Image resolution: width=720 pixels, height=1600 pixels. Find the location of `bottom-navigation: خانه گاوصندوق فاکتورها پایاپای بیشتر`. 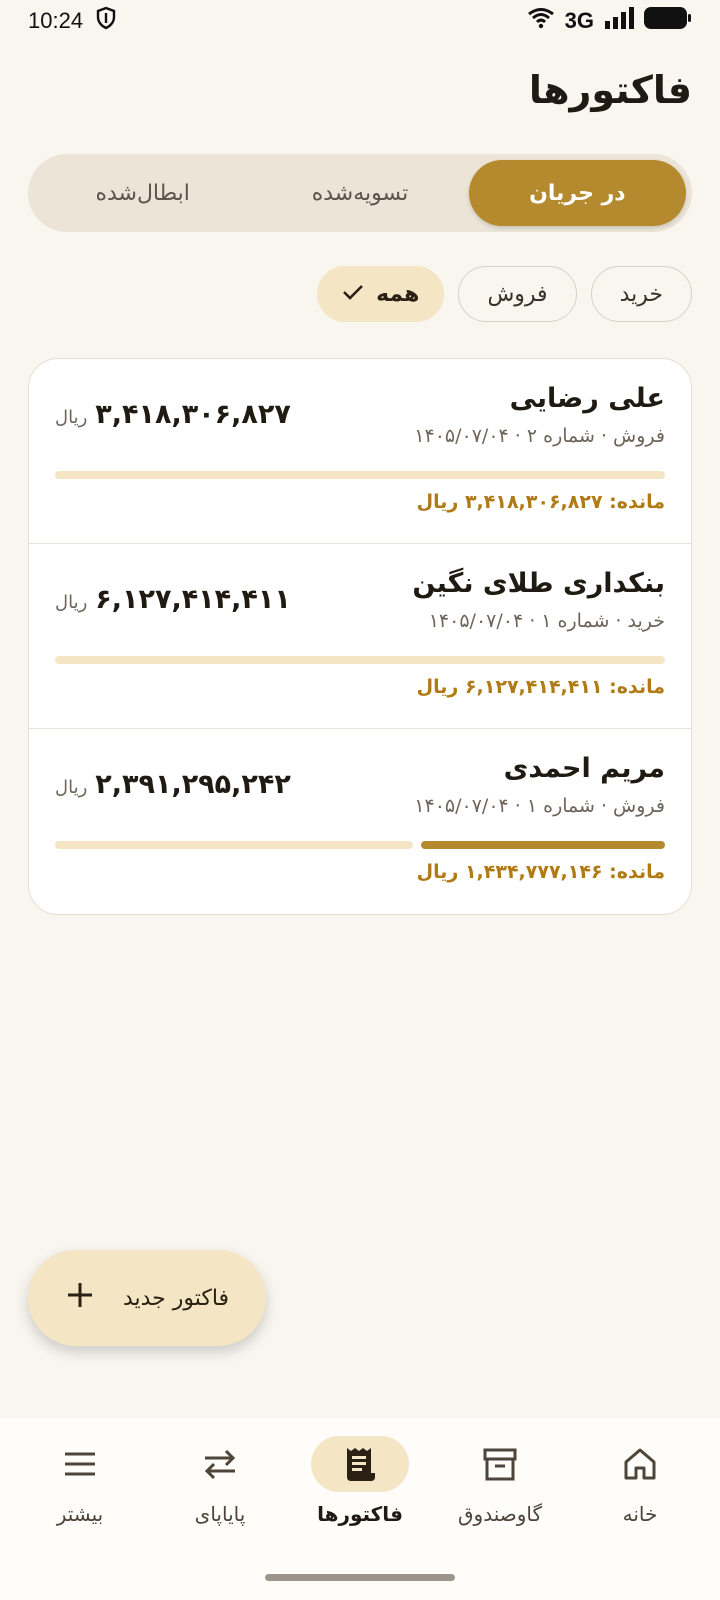

bottom-navigation: خانه گاوصندوق فاکتورها پایاپای بیشتر is located at coordinates (360, 1509).